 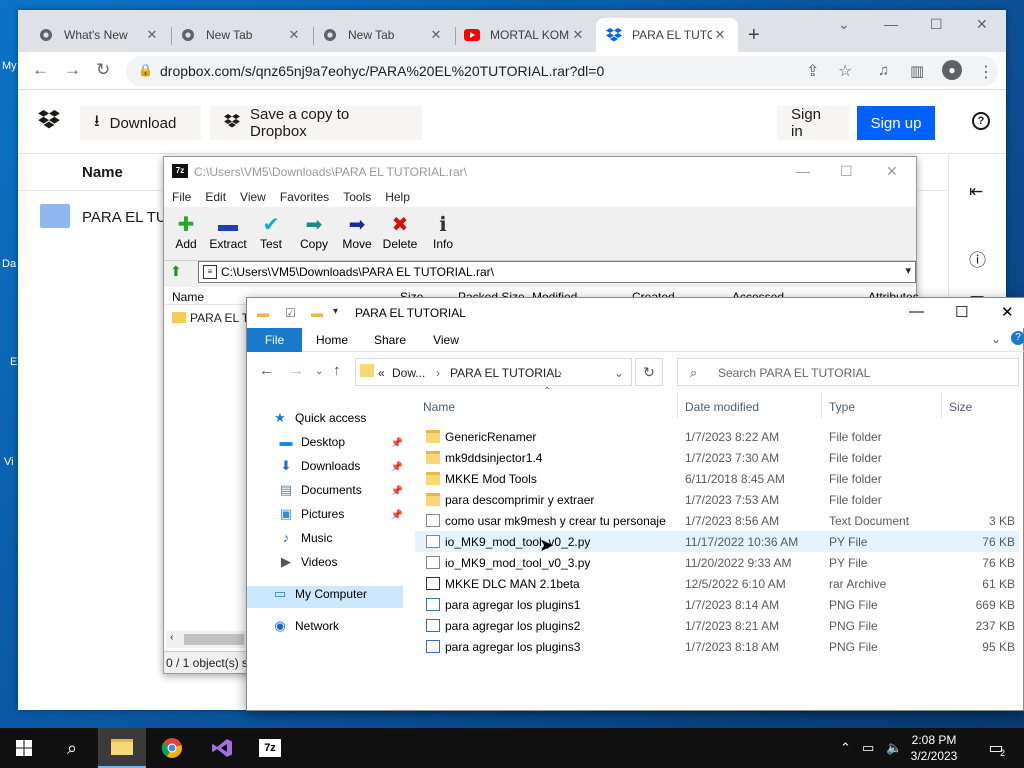 I want to click on properties-icon: ☑, so click(x=290, y=313).